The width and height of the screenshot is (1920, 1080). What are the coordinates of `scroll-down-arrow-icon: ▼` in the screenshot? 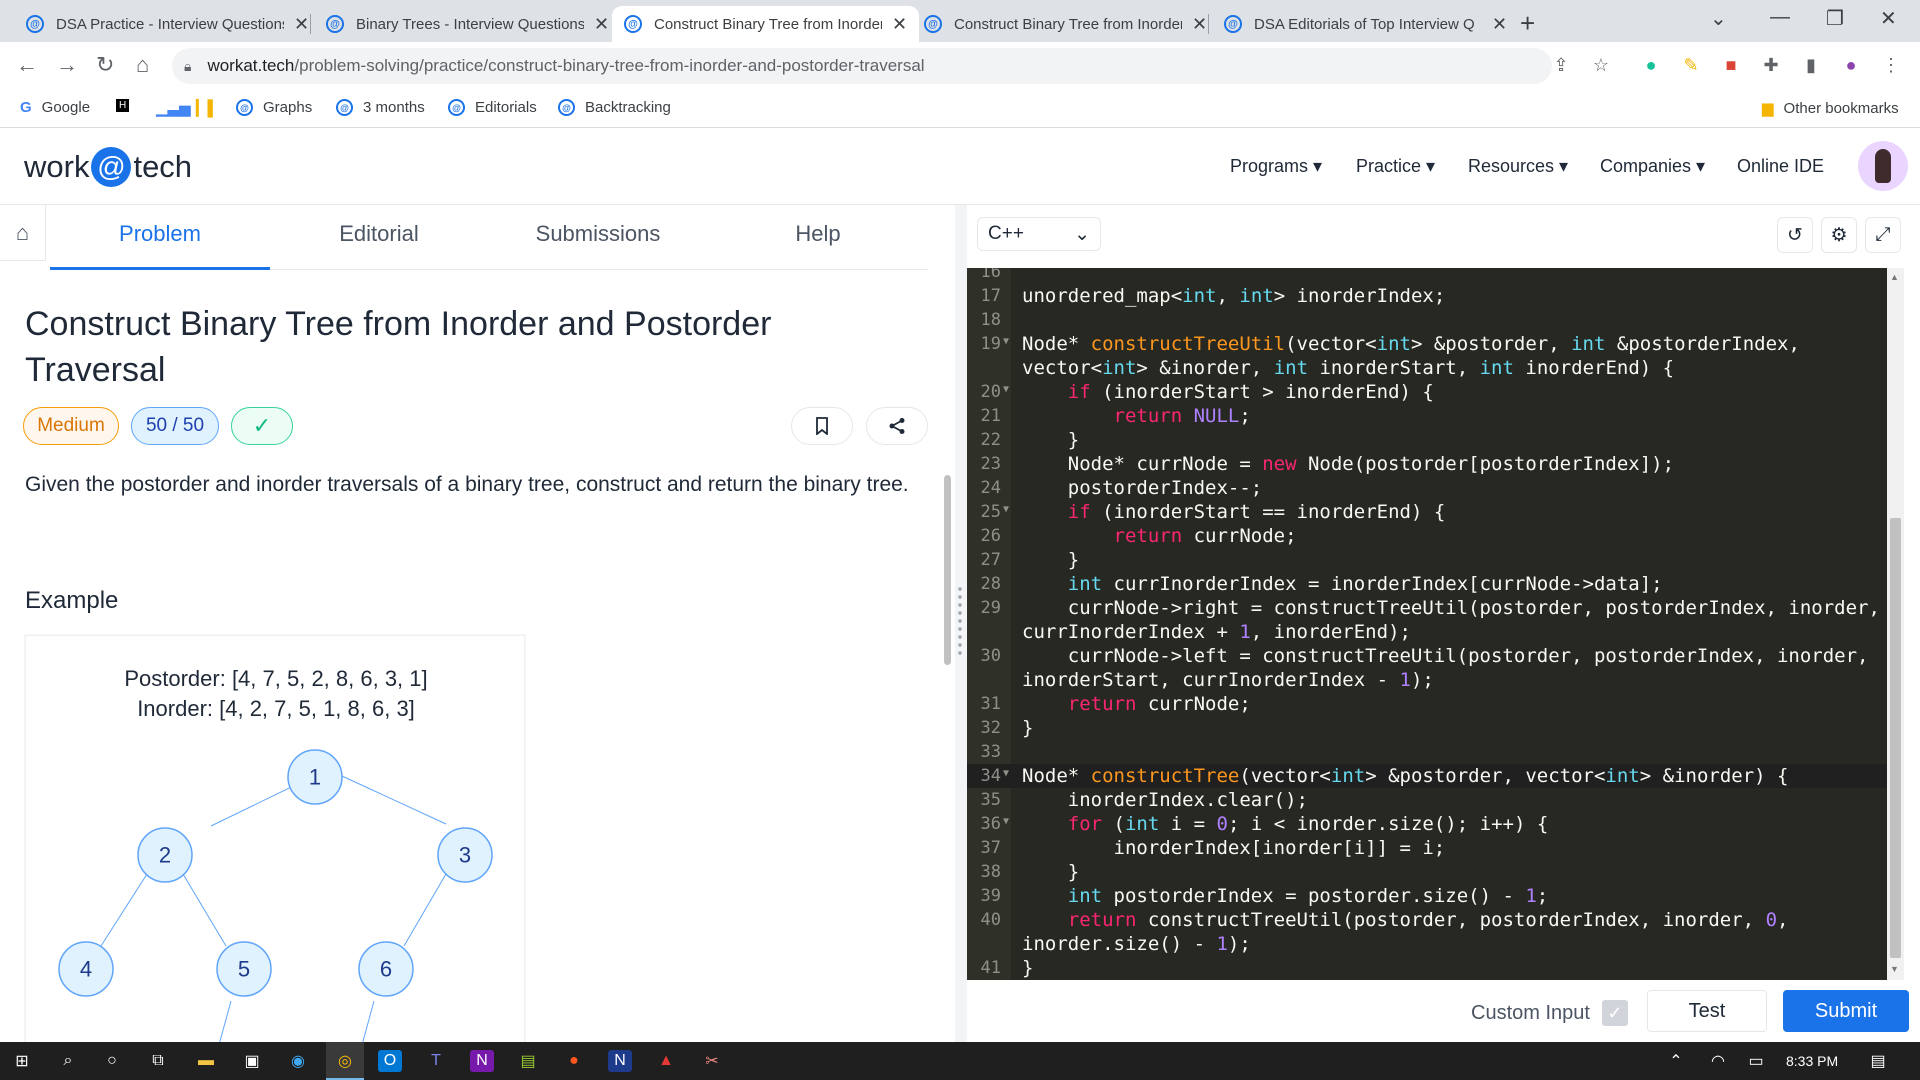 It's located at (1894, 969).